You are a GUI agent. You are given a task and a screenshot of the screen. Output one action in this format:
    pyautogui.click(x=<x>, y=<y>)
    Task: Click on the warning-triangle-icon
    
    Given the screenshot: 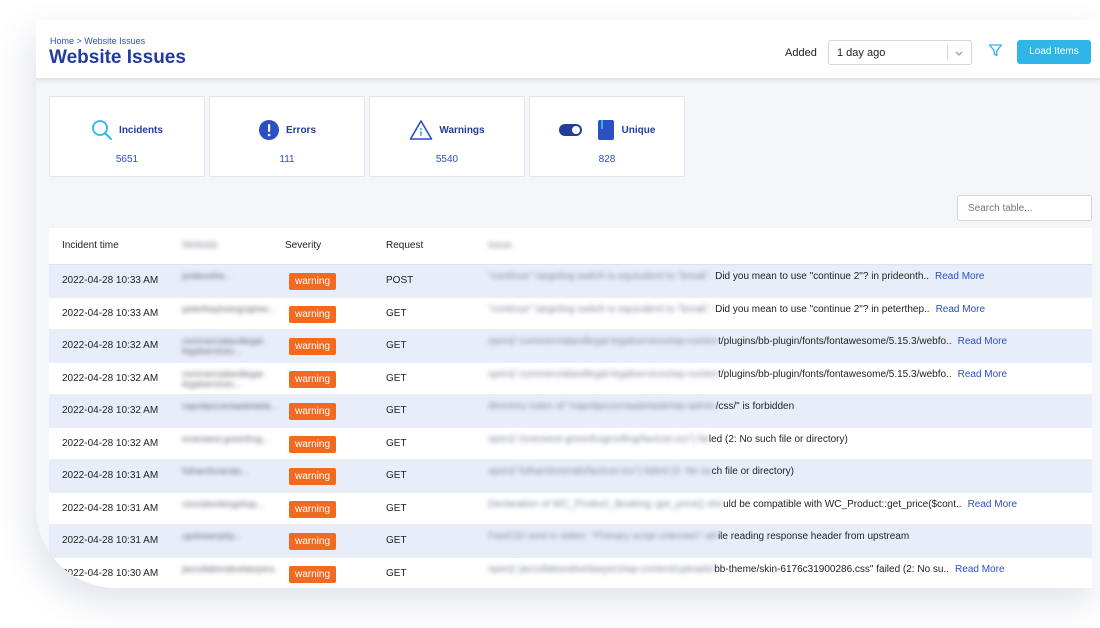 What is the action you would take?
    pyautogui.click(x=421, y=130)
    